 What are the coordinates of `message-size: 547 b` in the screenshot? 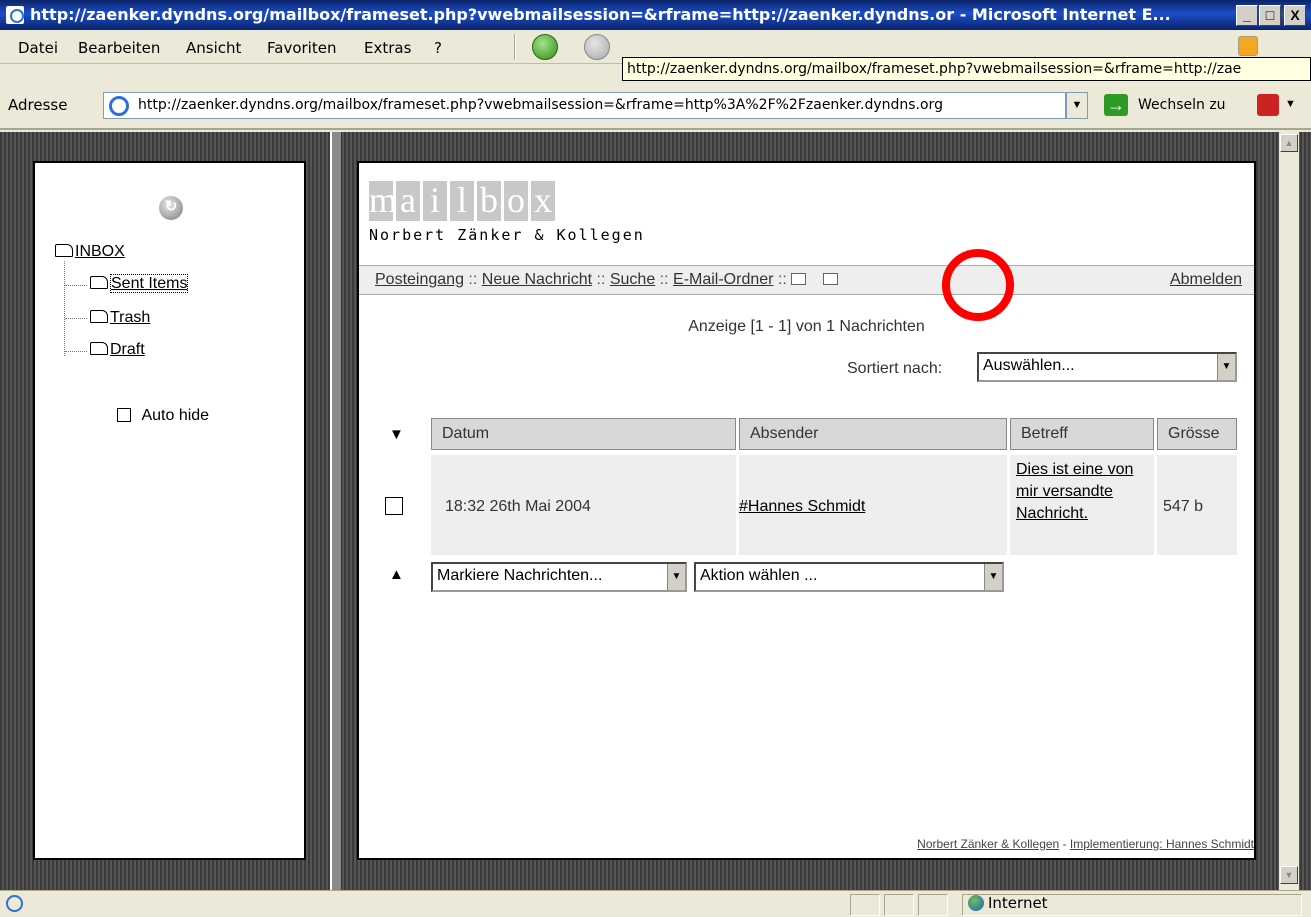 It's located at (1197, 505).